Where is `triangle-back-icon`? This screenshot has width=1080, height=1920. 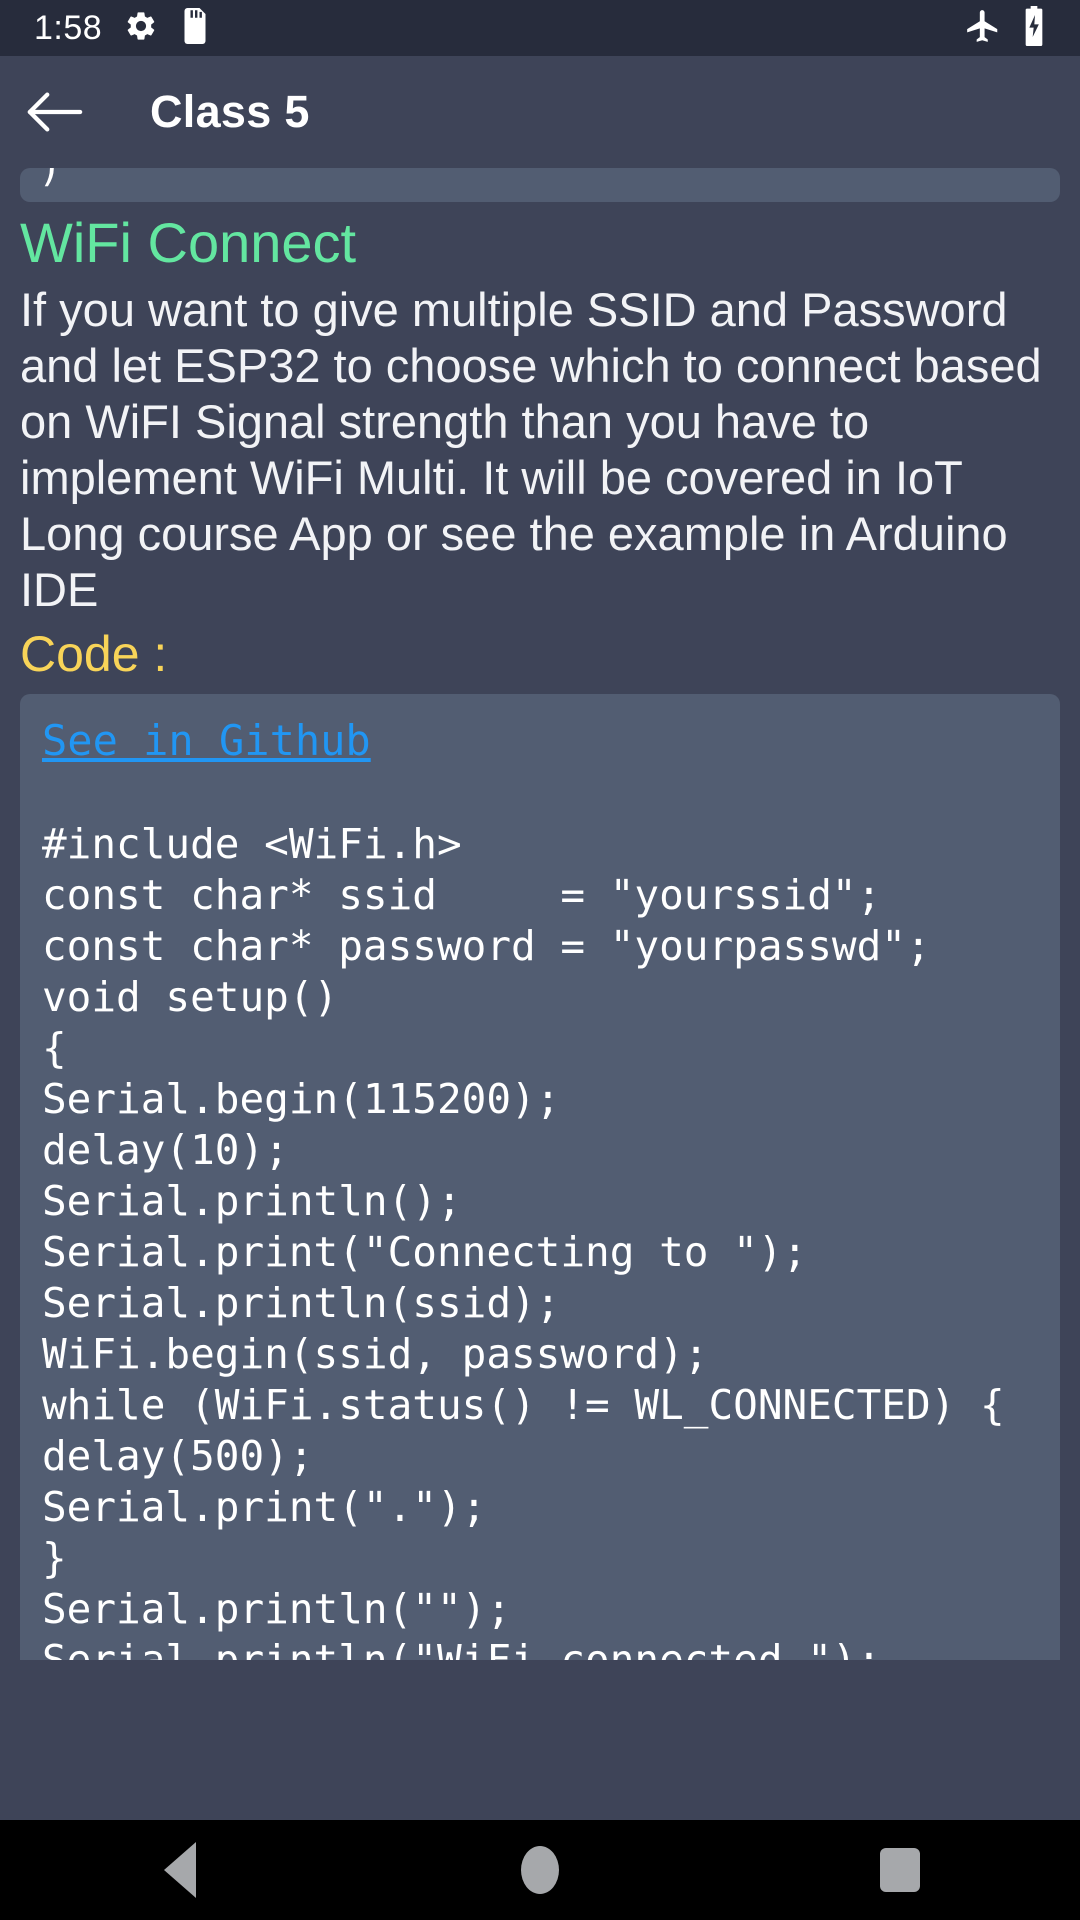 triangle-back-icon is located at coordinates (180, 1870).